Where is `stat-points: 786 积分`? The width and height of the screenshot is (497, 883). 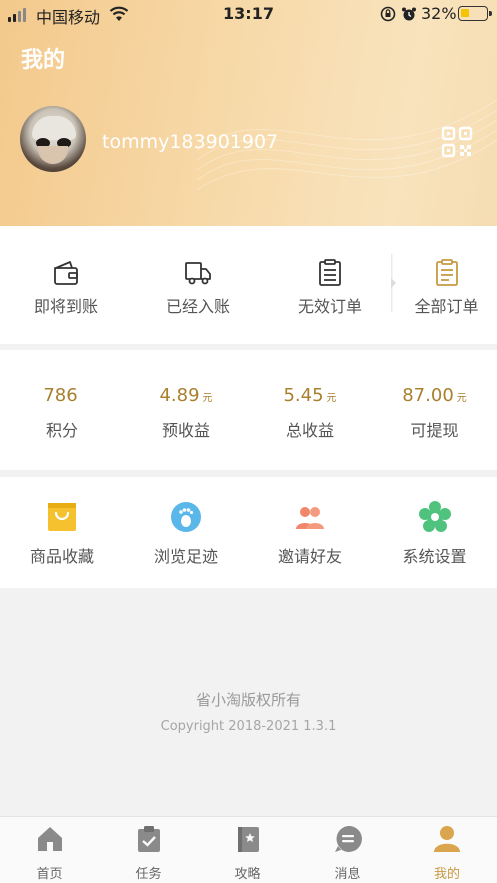 stat-points: 786 积分 is located at coordinates (62, 410).